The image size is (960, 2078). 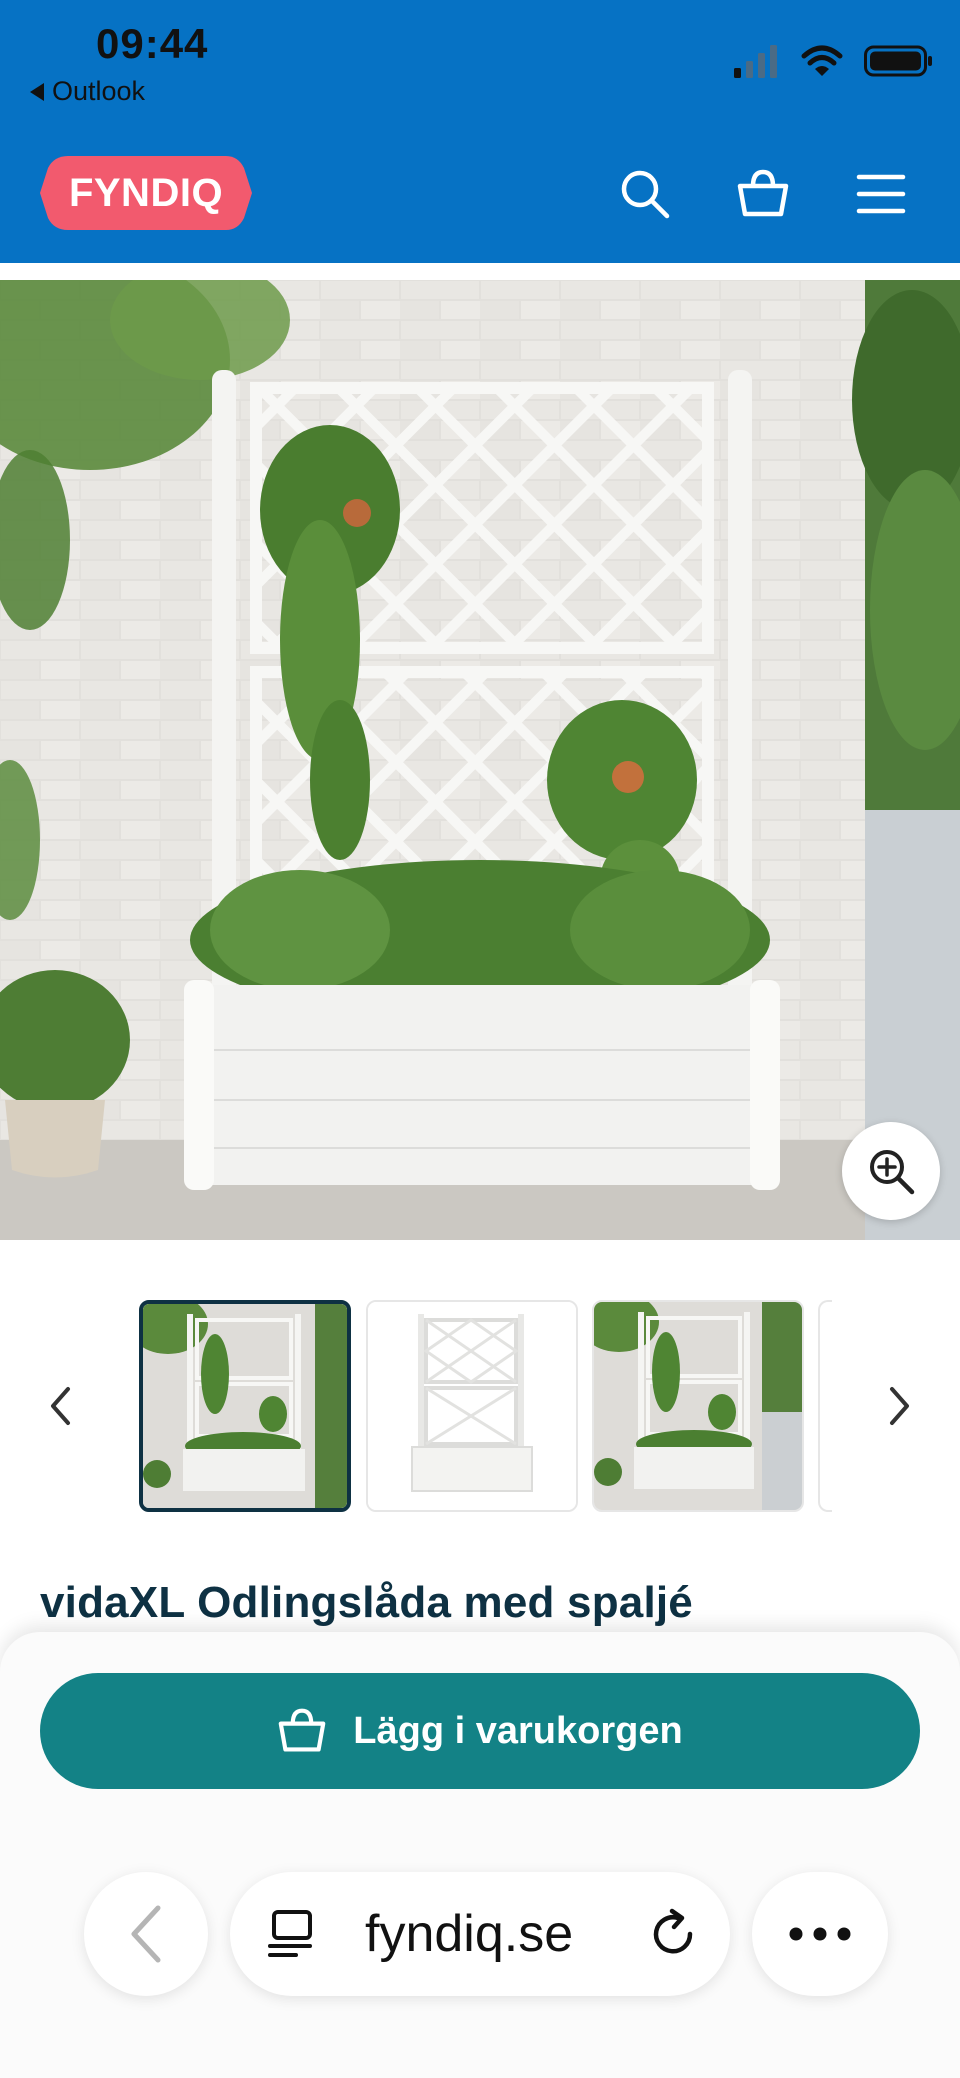 I want to click on back-to-app-link: Outlook, so click(x=87, y=91).